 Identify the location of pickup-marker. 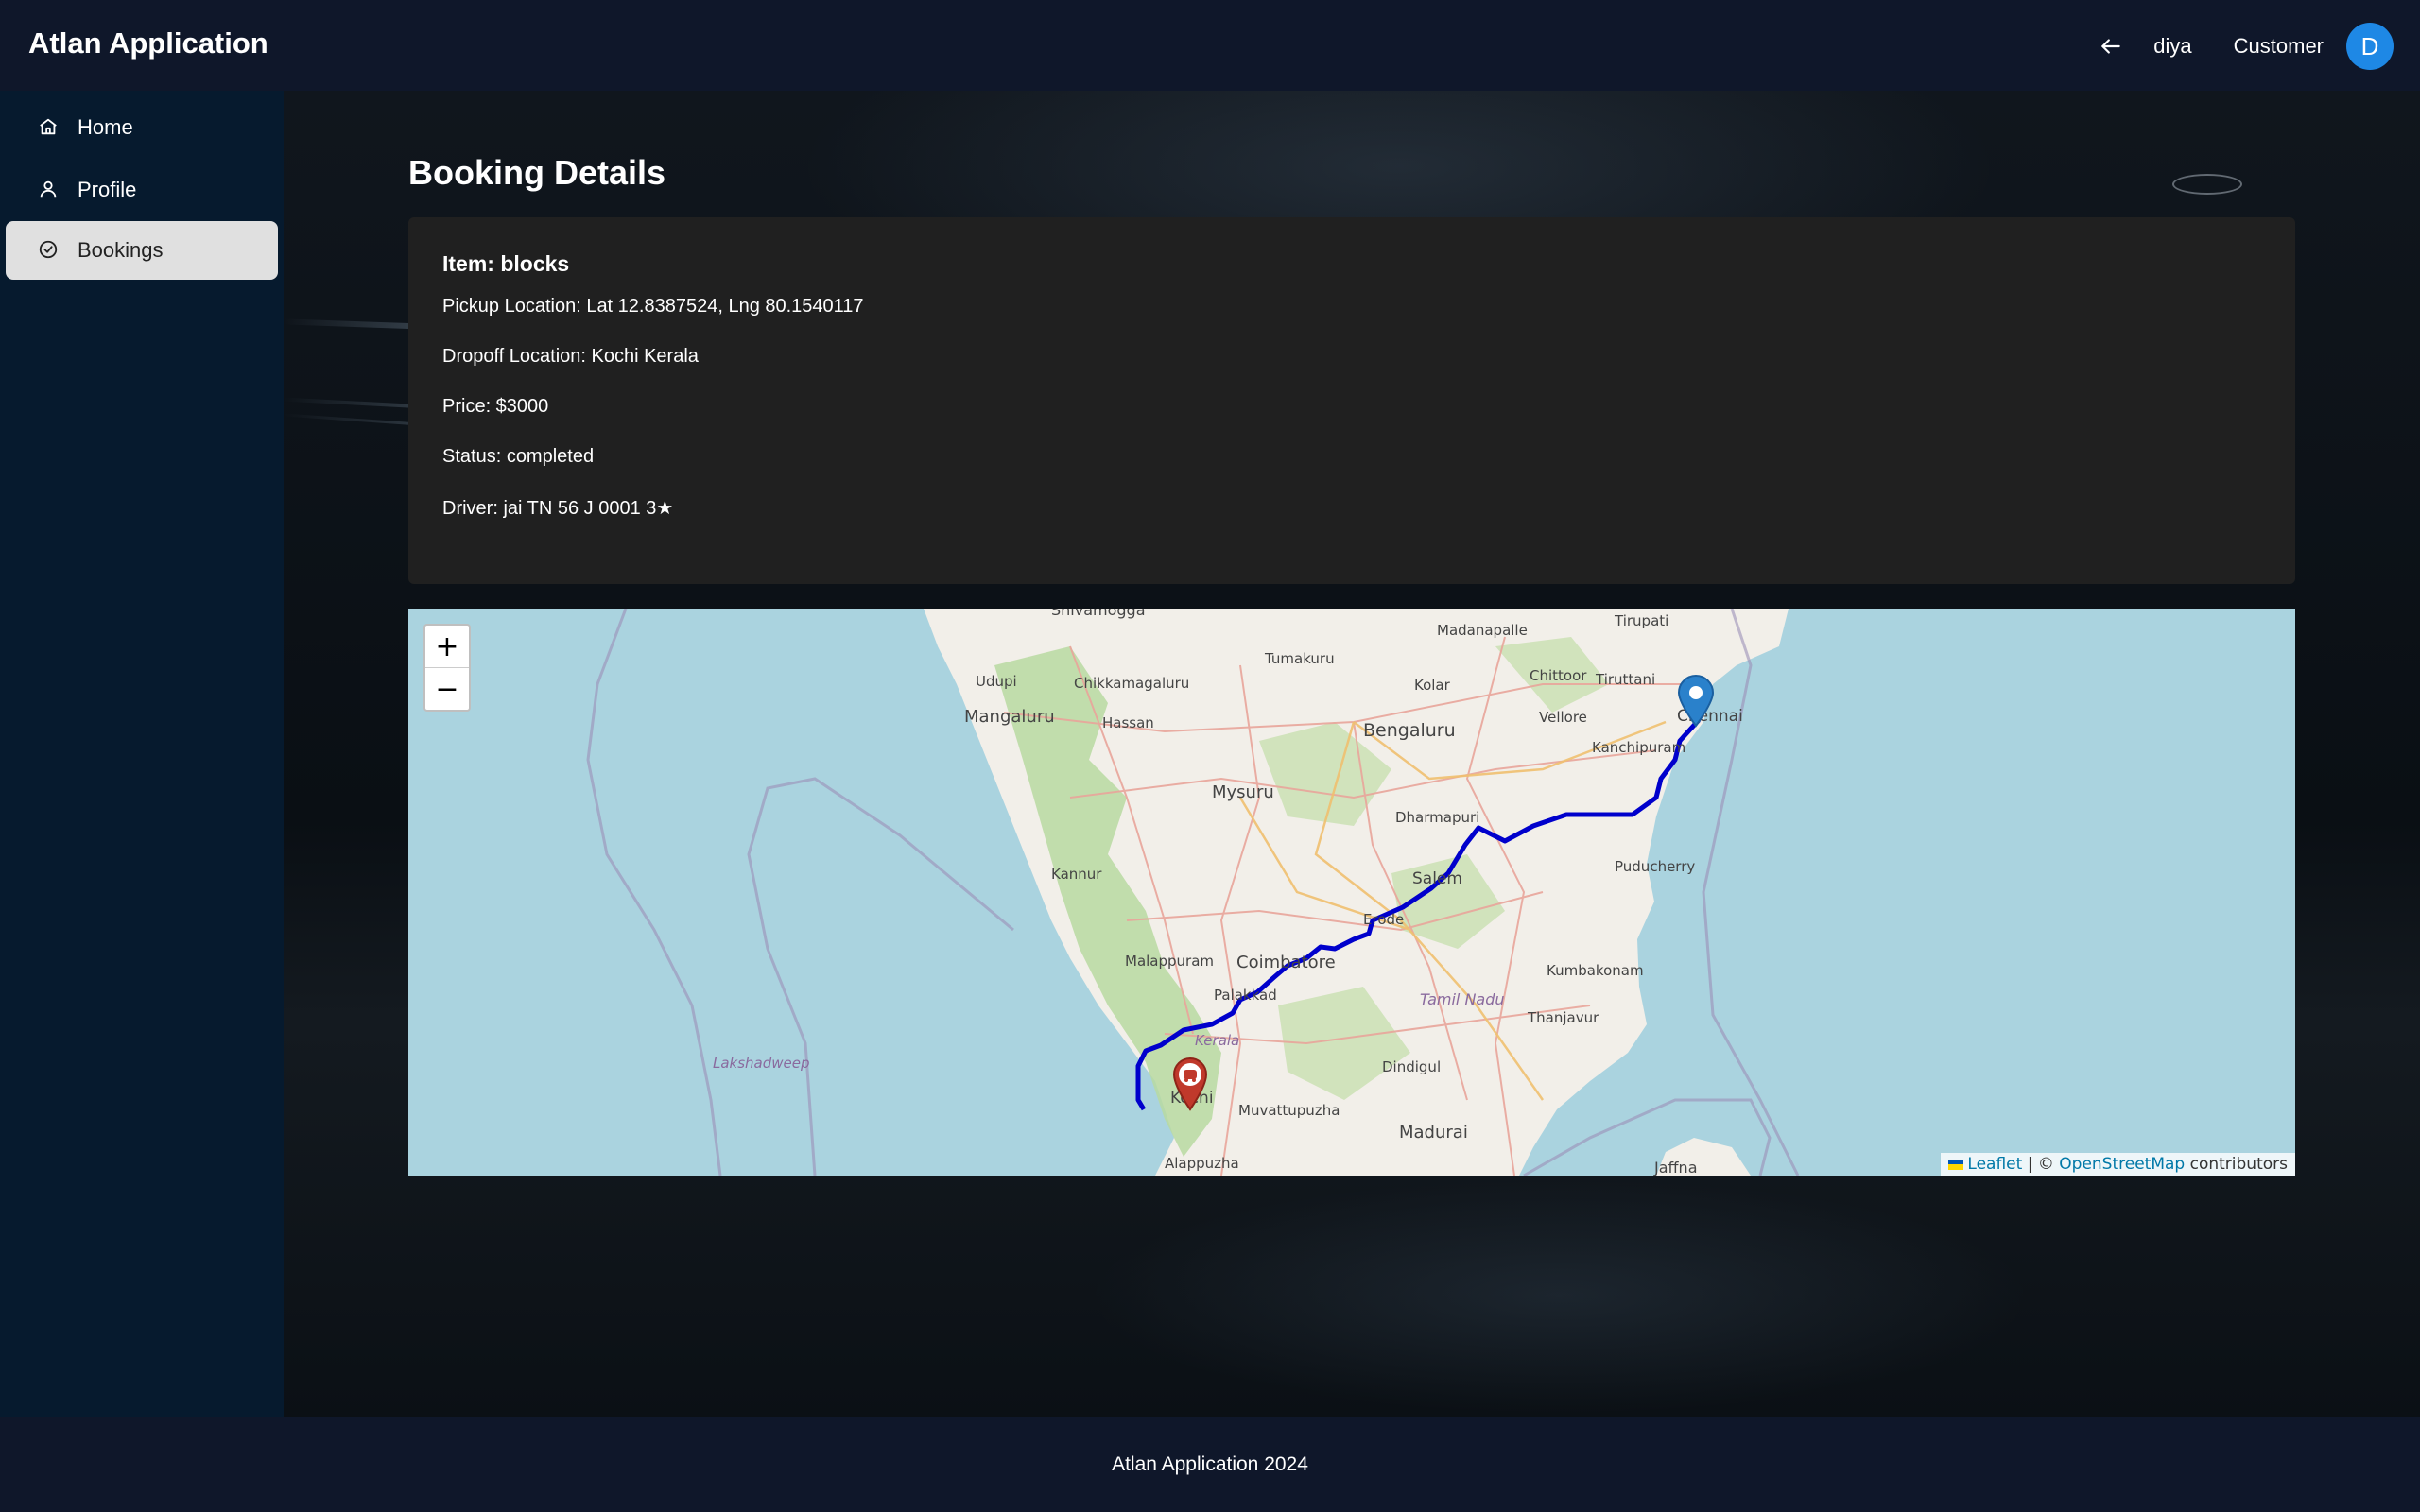
(1696, 703).